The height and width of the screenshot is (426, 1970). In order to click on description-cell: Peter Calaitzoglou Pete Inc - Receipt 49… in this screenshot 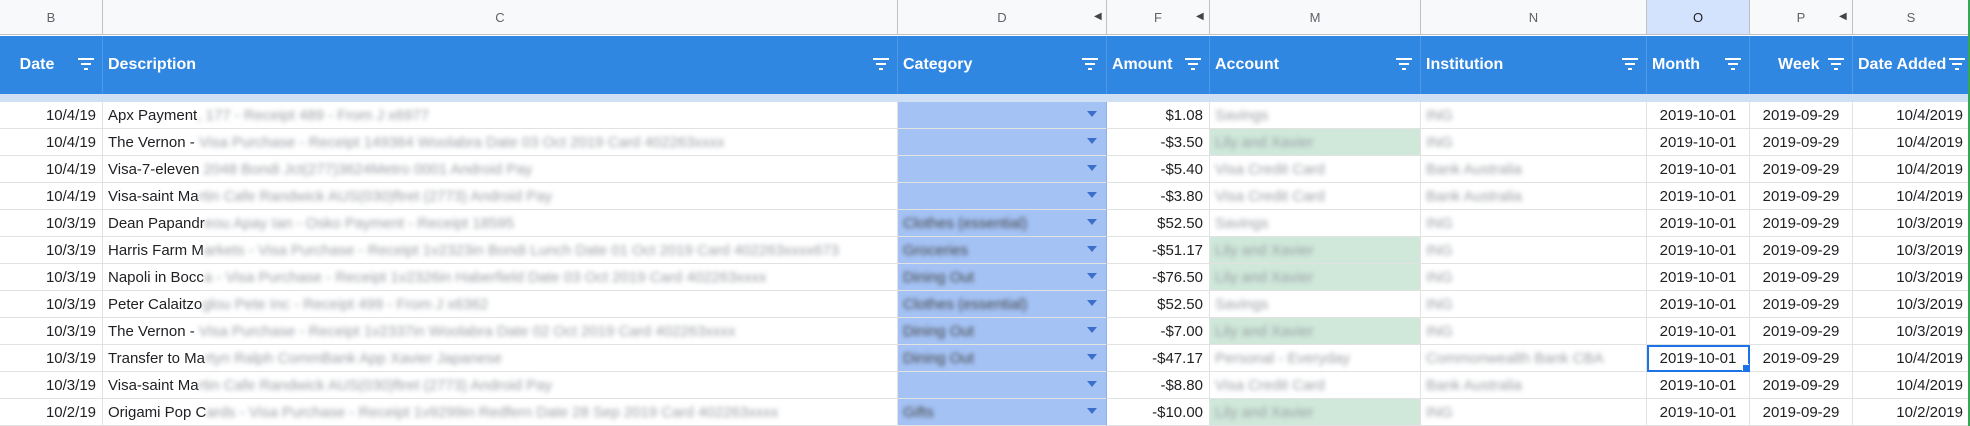, I will do `click(500, 304)`.